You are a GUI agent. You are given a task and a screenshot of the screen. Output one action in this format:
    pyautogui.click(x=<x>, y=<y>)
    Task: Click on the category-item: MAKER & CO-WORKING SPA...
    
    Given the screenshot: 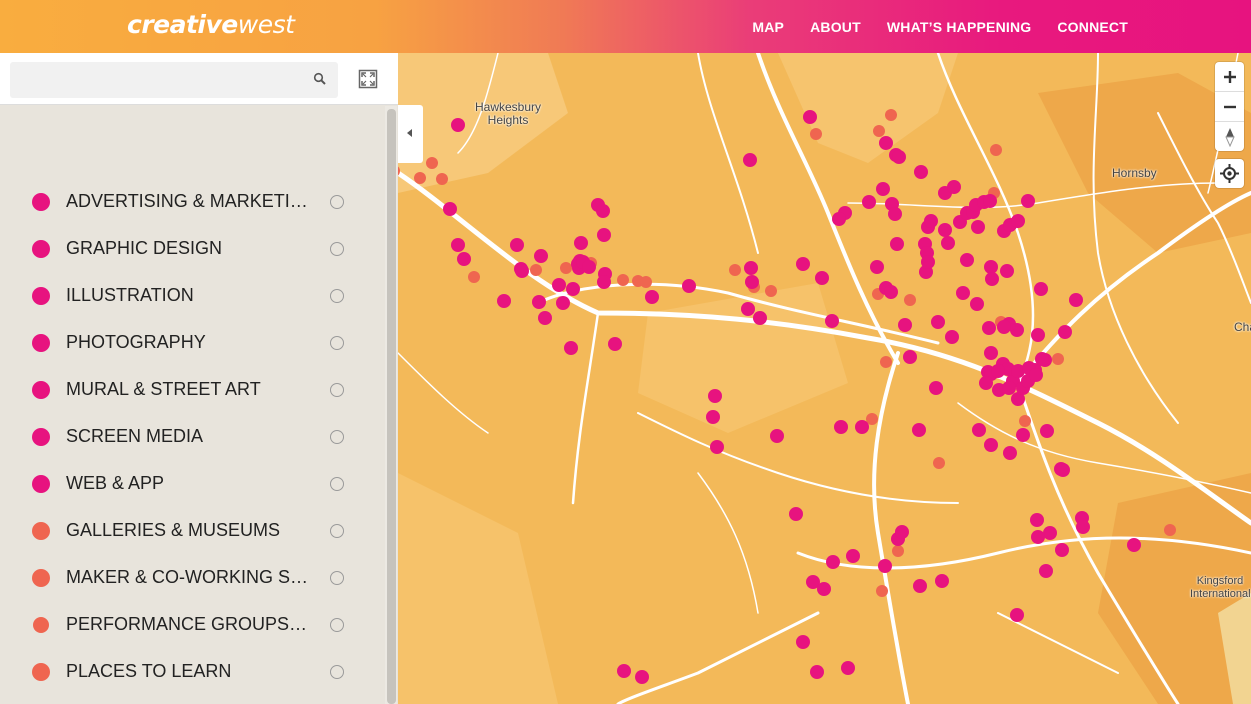 What is the action you would take?
    pyautogui.click(x=192, y=577)
    